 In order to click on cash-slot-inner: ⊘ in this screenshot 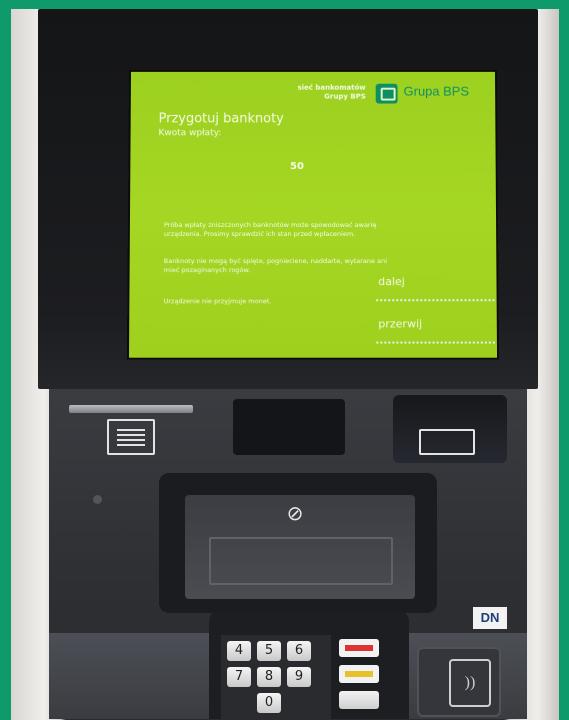, I will do `click(300, 547)`.